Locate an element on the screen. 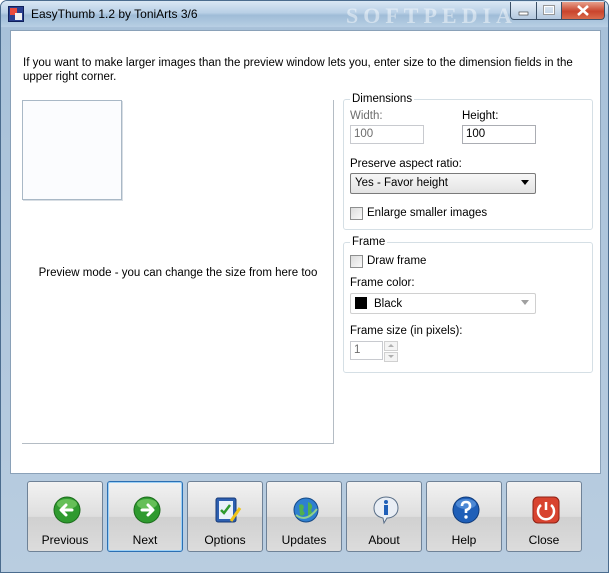  width-field: 100 is located at coordinates (387, 134).